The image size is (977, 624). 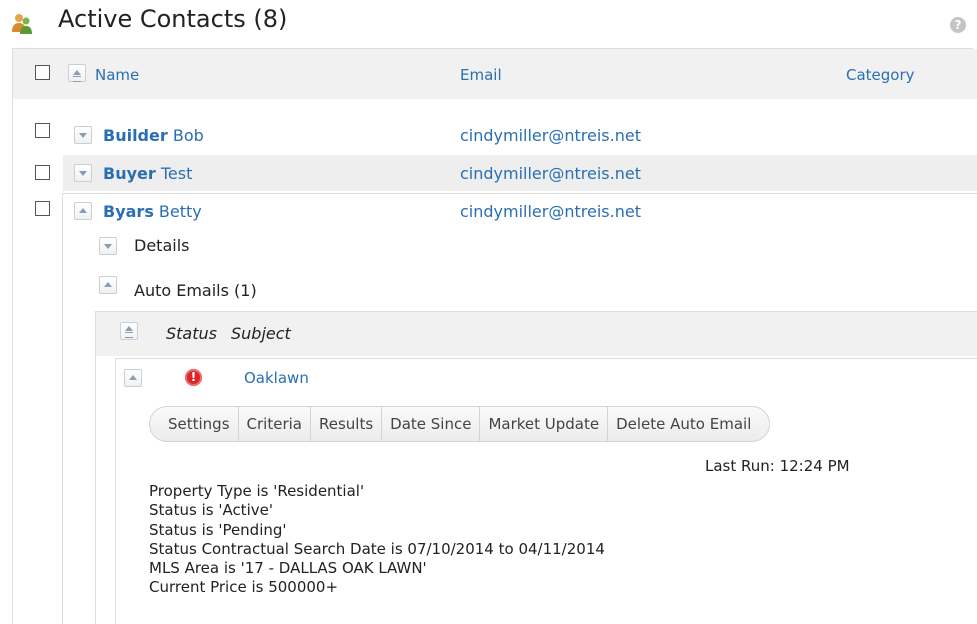 What do you see at coordinates (536, 334) in the screenshot?
I see `auto-emails-header-row` at bounding box center [536, 334].